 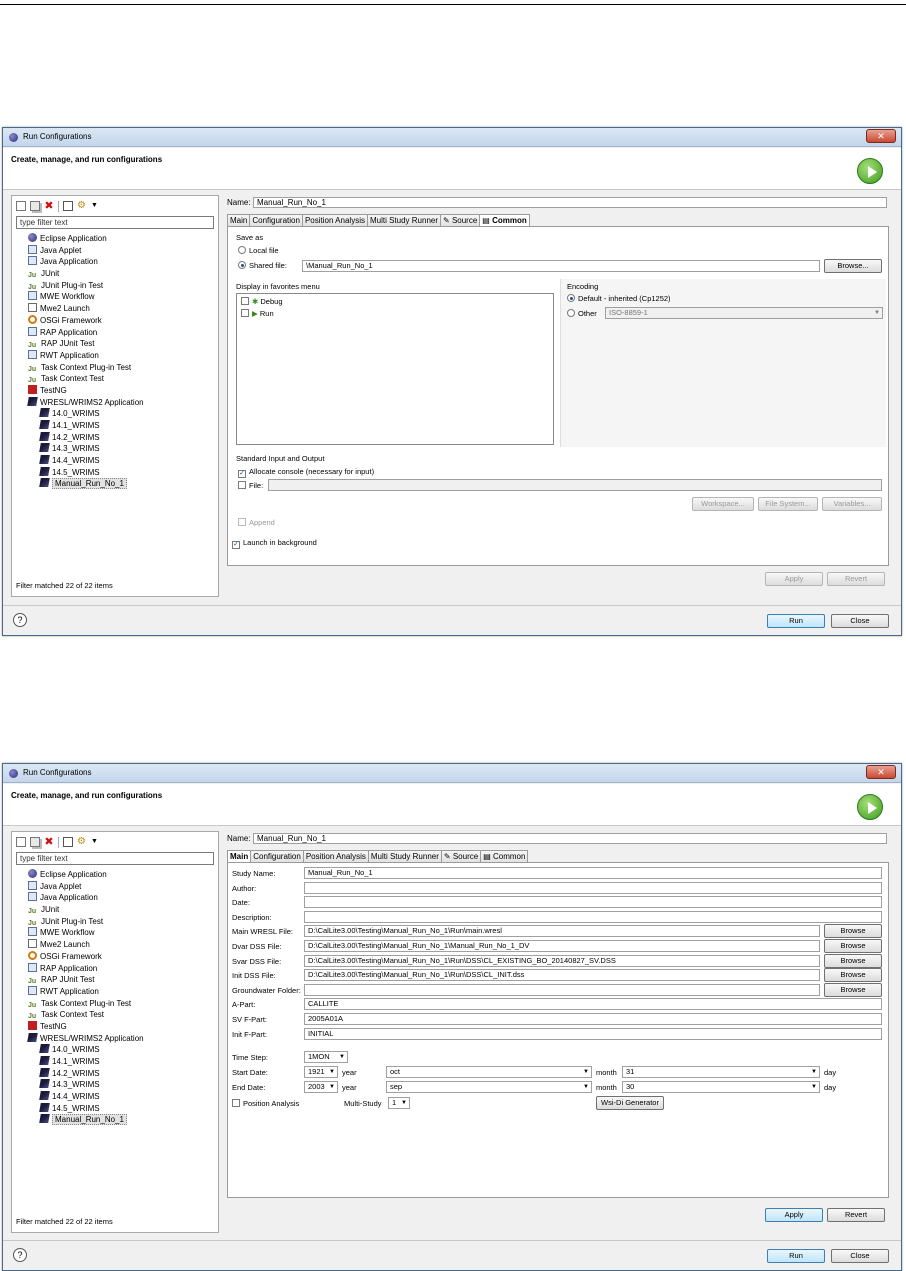 I want to click on tree-item: Ju JUnit, so click(x=115, y=910).